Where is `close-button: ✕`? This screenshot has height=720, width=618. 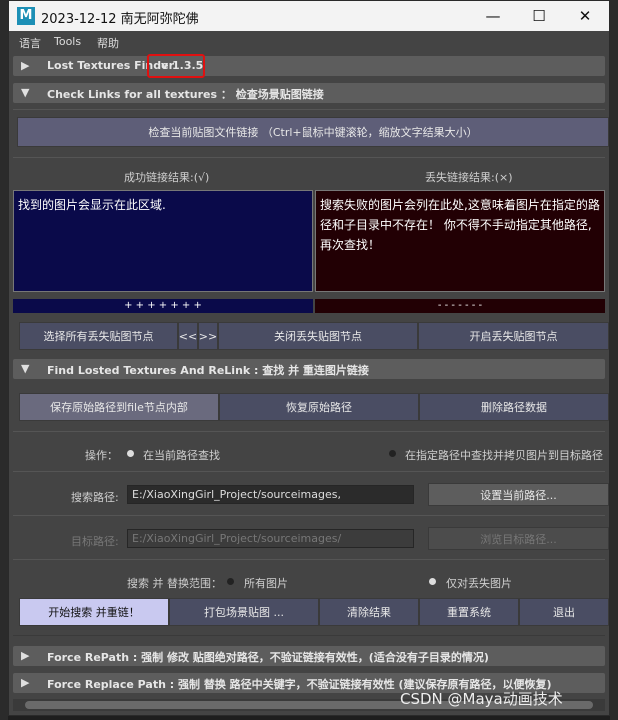
close-button: ✕ is located at coordinates (585, 16).